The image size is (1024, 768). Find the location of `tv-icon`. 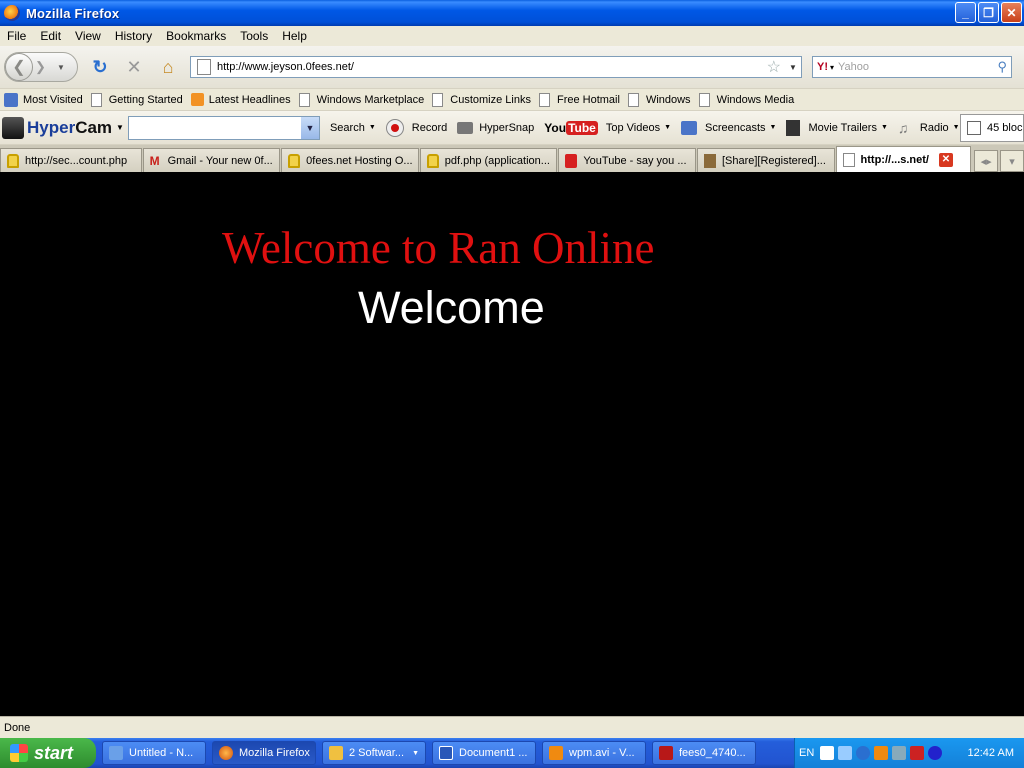

tv-icon is located at coordinates (689, 127).